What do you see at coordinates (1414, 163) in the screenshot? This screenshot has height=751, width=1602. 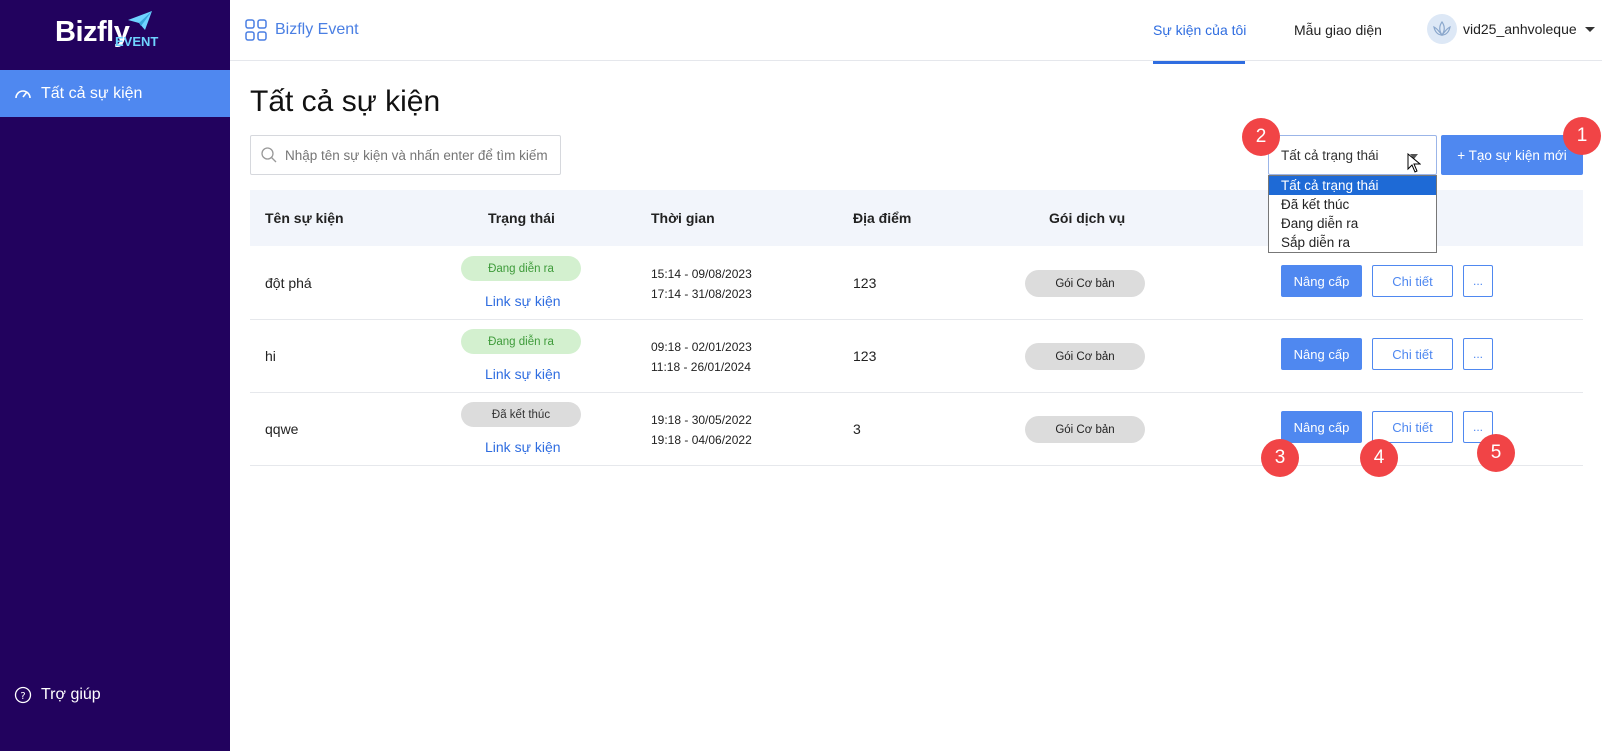 I see `mouse-cursor-icon` at bounding box center [1414, 163].